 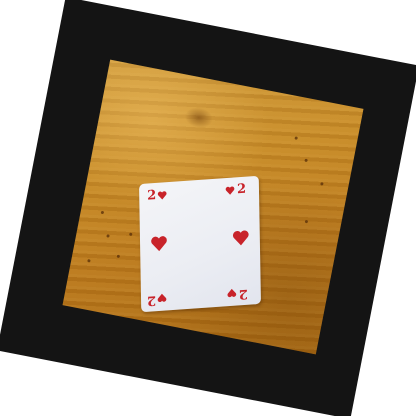 What do you see at coordinates (241, 189) in the screenshot?
I see `card-rank-top-right: 2` at bounding box center [241, 189].